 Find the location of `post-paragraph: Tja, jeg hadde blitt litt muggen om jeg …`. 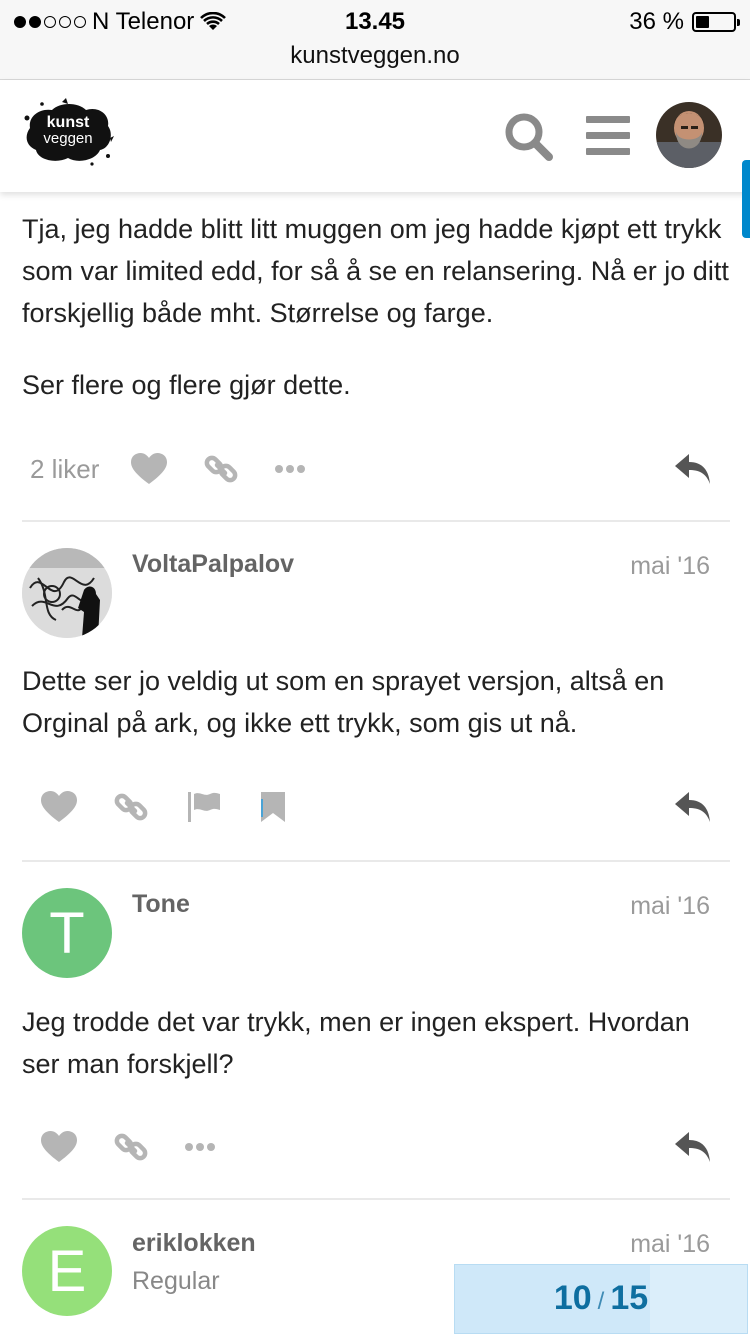

post-paragraph: Tja, jeg hadde blitt litt muggen om jeg … is located at coordinates (375, 271).